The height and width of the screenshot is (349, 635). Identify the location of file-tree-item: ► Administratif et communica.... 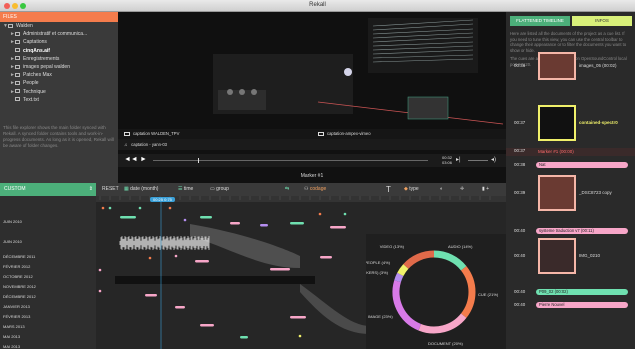
(59, 34).